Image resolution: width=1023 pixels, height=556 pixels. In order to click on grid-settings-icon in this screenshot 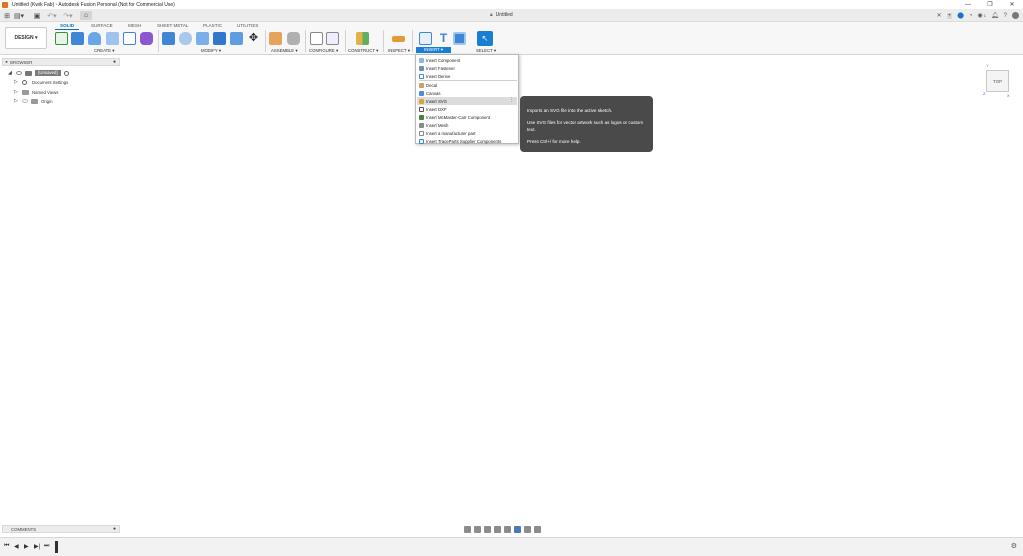, I will do `click(527, 529)`.